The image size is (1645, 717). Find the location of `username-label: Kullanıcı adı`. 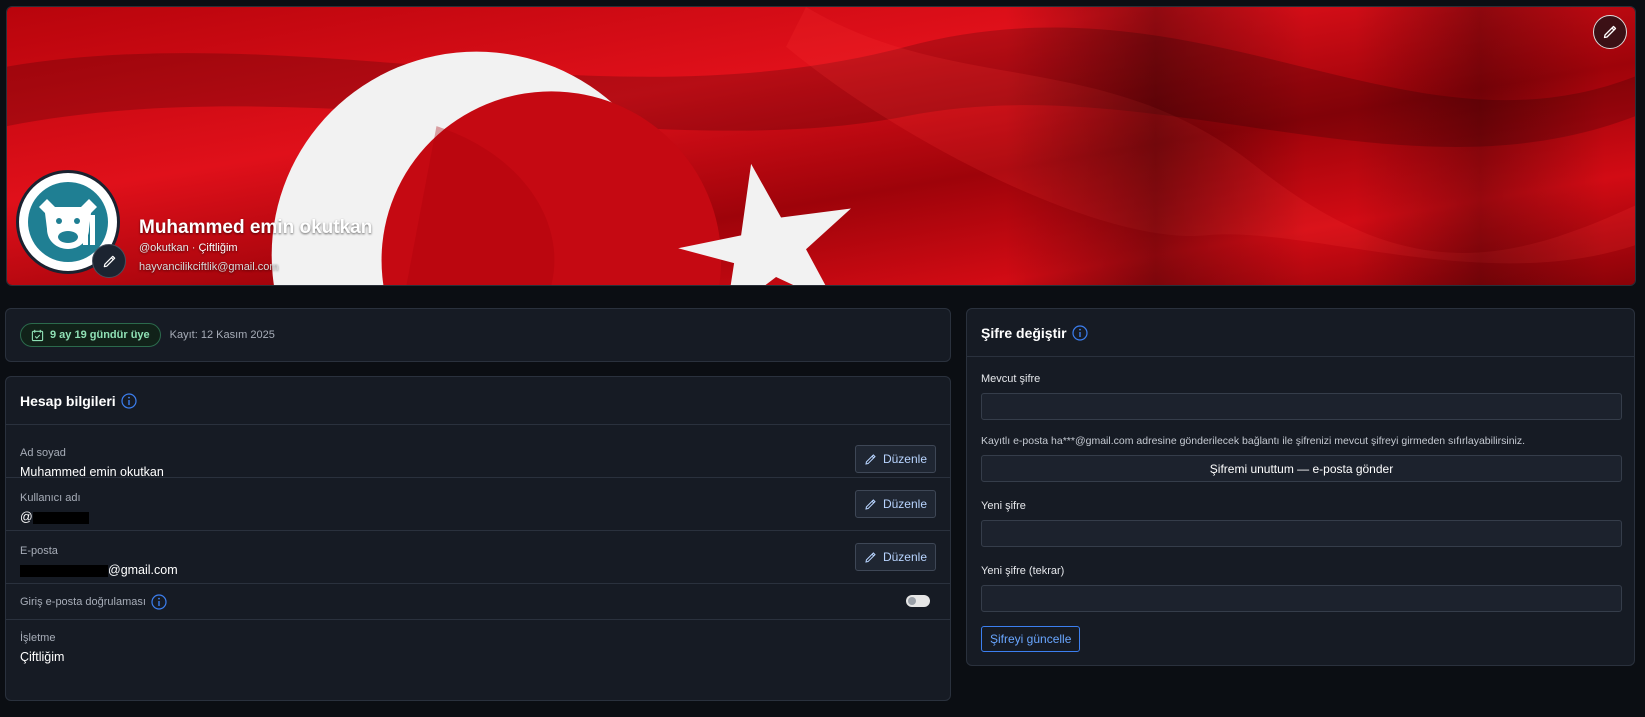

username-label: Kullanıcı adı is located at coordinates (50, 498).